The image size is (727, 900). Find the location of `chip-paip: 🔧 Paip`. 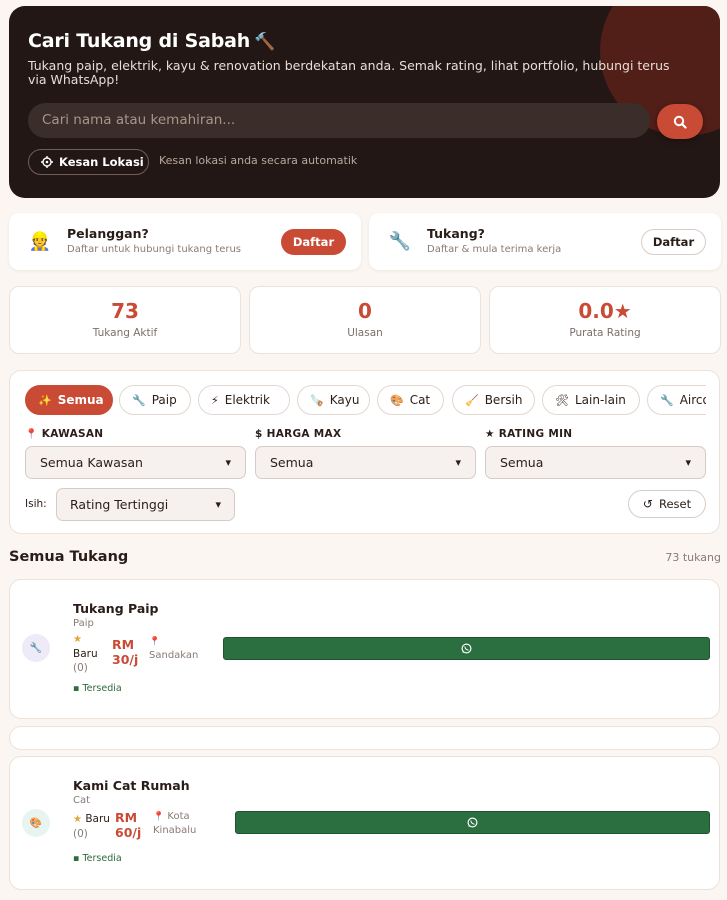

chip-paip: 🔧 Paip is located at coordinates (155, 400).